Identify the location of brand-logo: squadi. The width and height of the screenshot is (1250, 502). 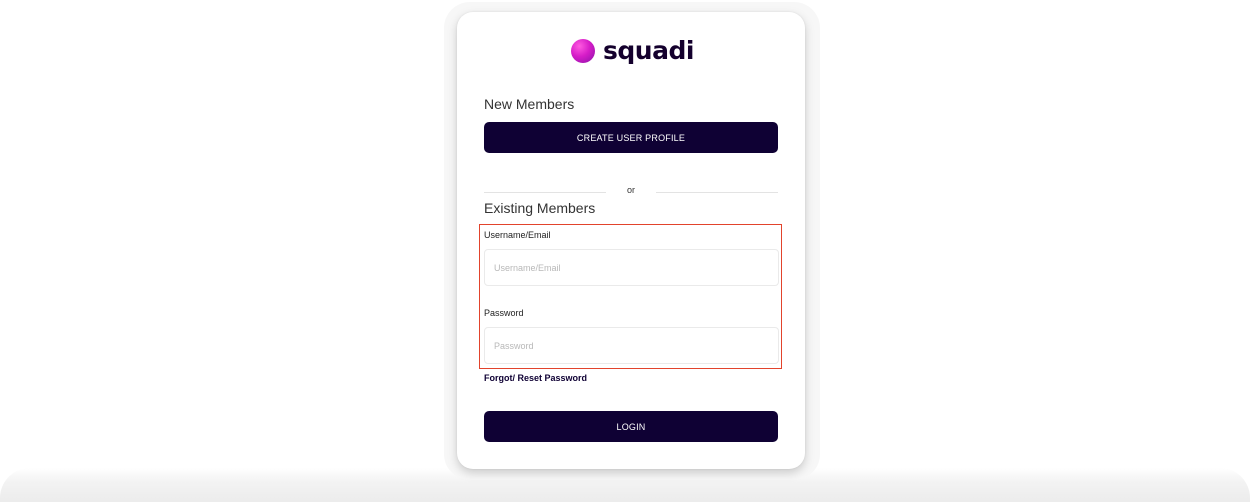
(632, 50).